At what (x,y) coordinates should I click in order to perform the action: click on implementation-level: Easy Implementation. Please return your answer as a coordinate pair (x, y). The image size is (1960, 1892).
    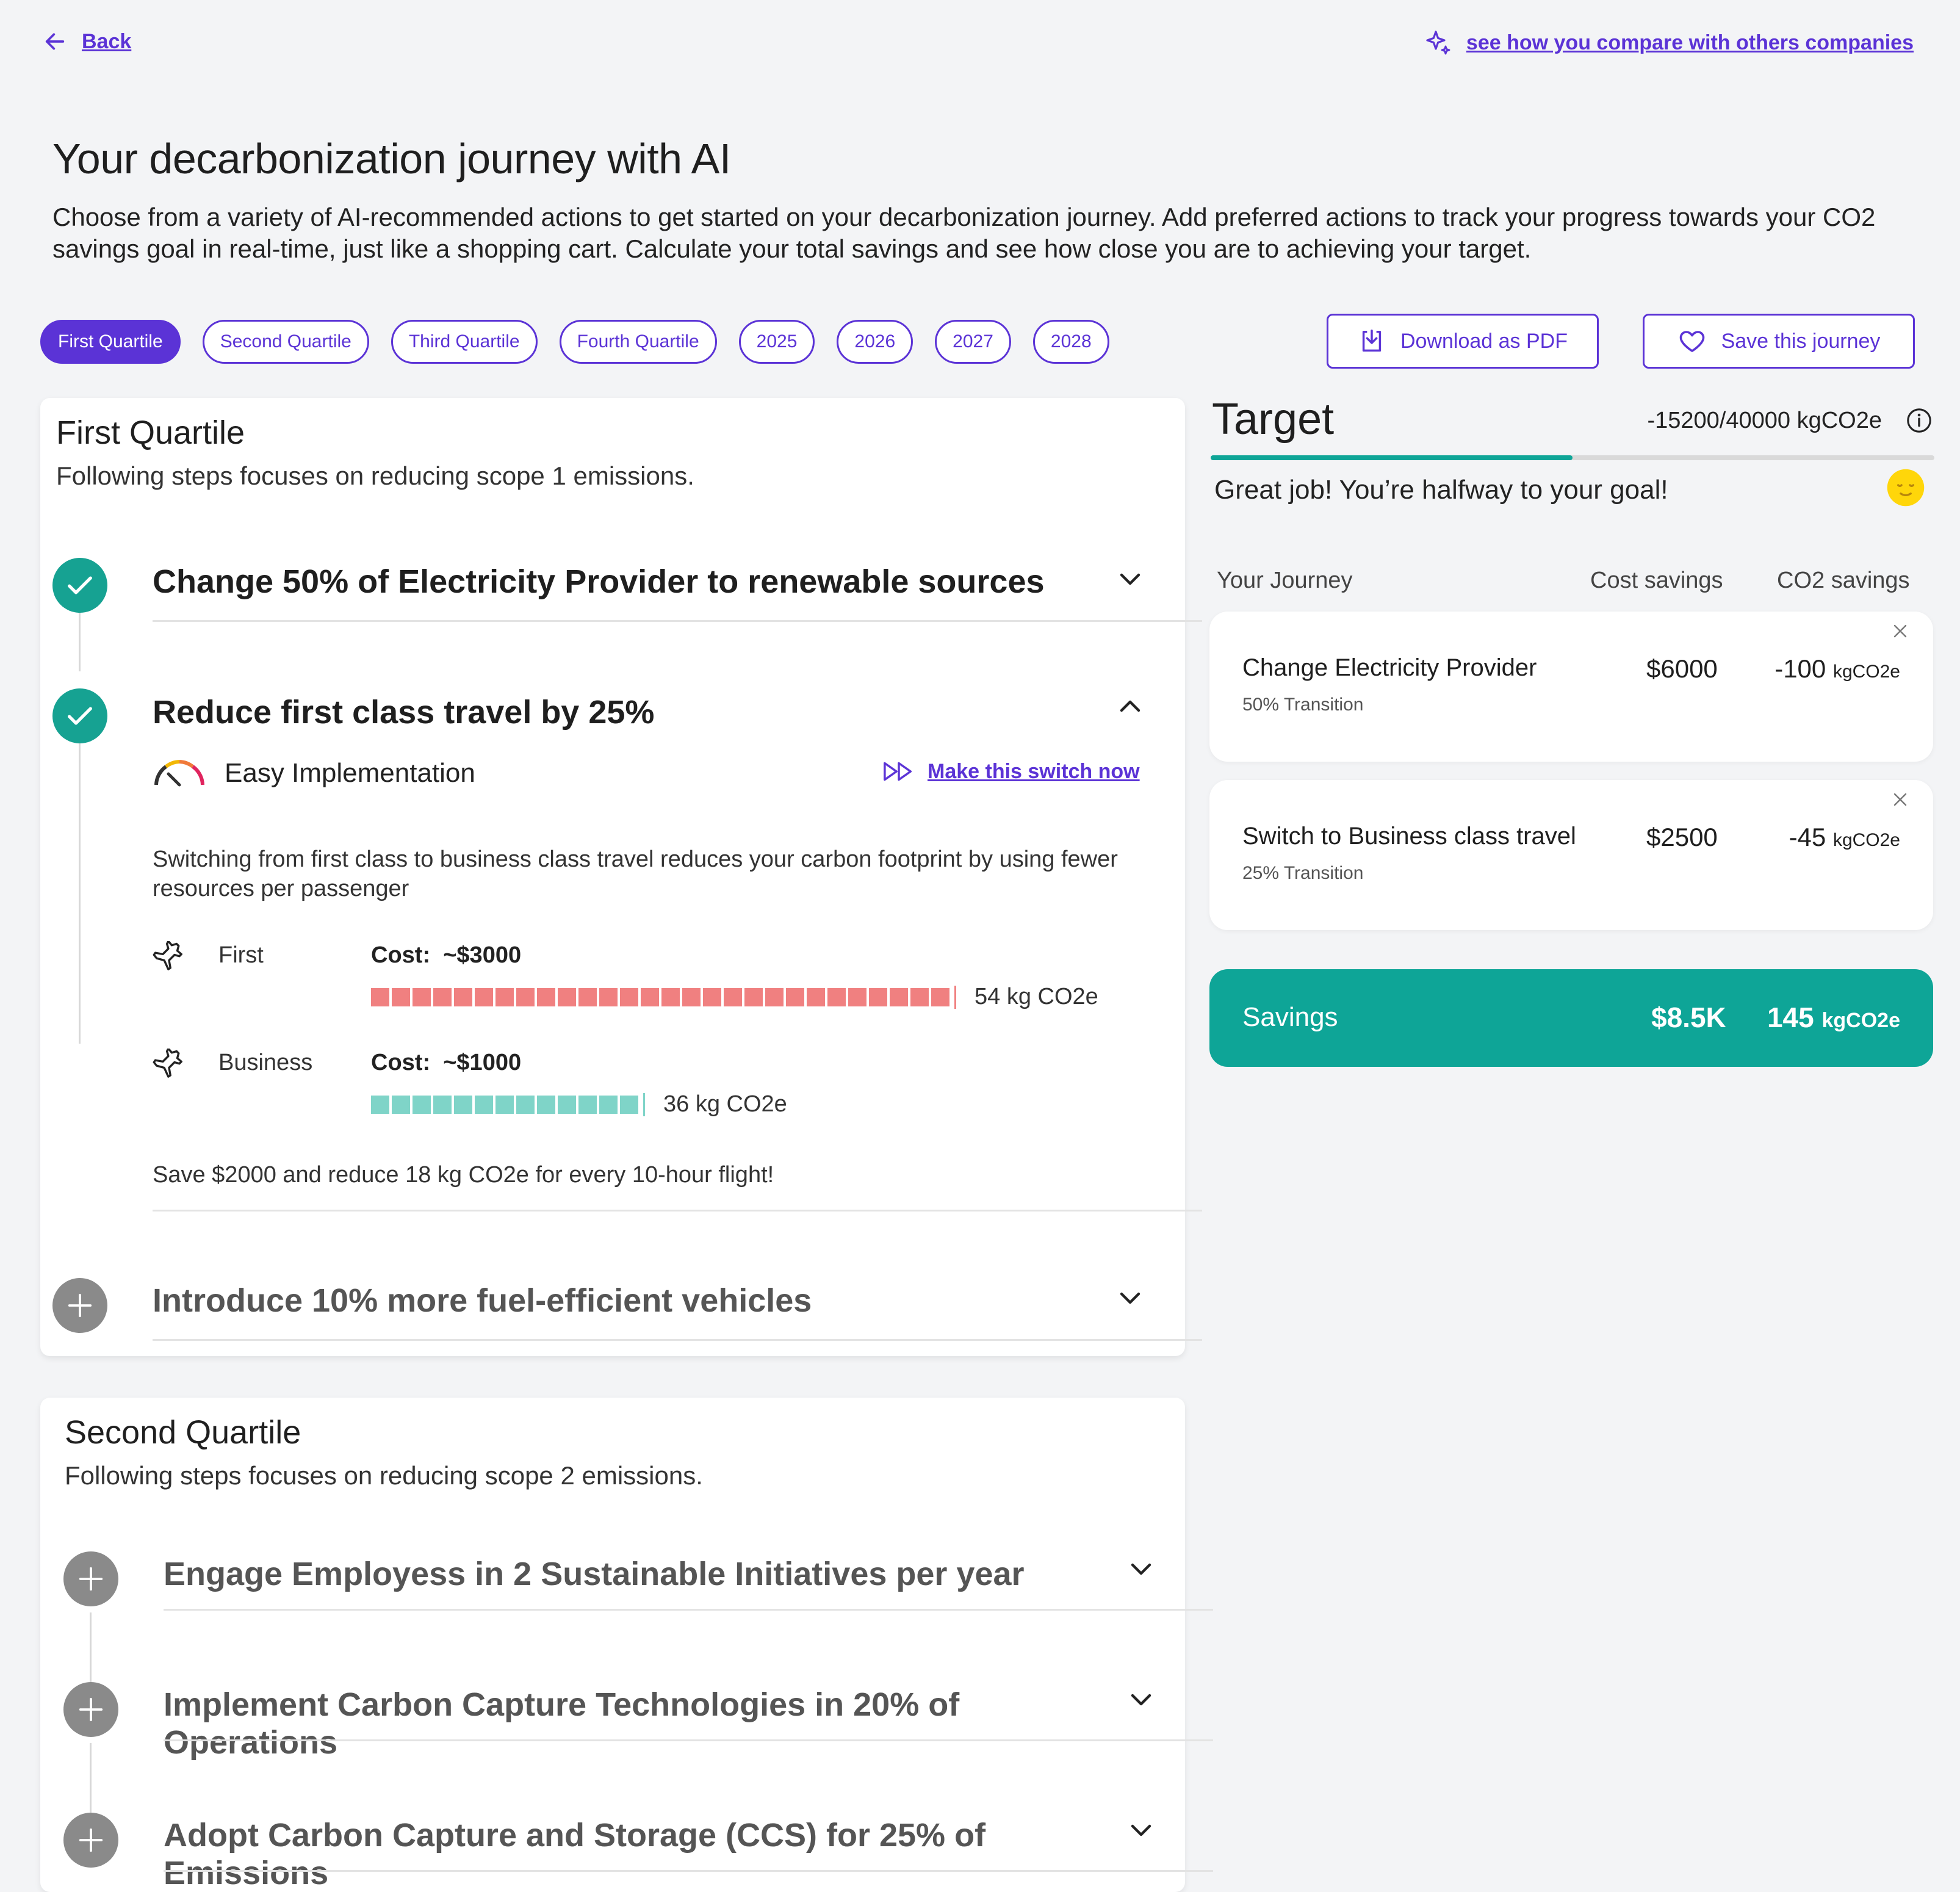
    Looking at the image, I should click on (350, 773).